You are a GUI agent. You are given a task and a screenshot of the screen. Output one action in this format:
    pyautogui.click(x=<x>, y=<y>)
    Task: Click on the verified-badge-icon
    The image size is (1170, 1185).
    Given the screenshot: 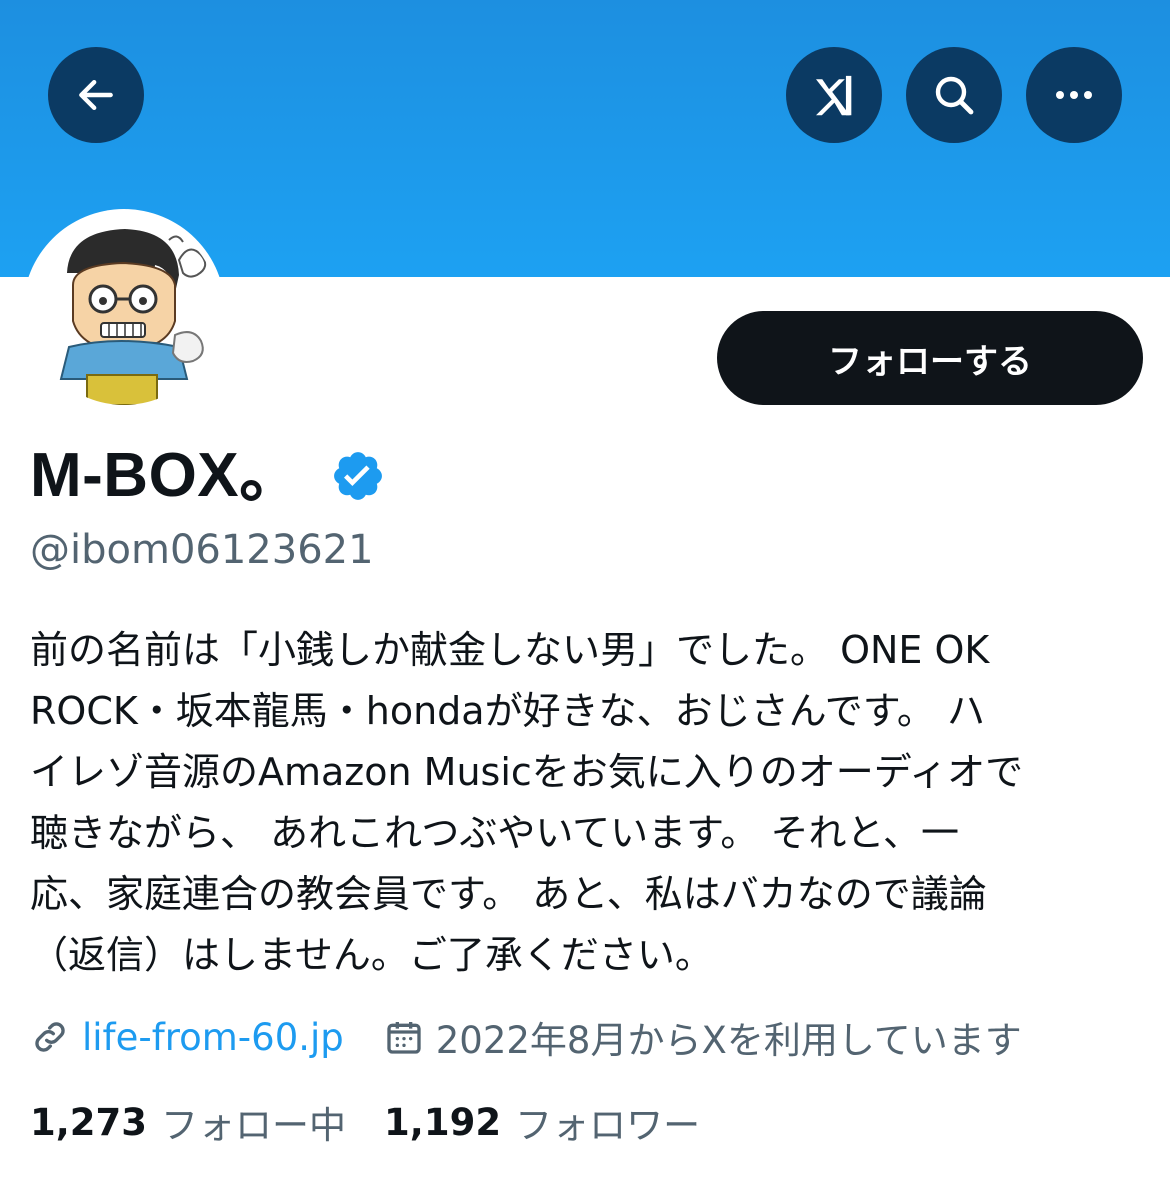 What is the action you would take?
    pyautogui.click(x=358, y=476)
    